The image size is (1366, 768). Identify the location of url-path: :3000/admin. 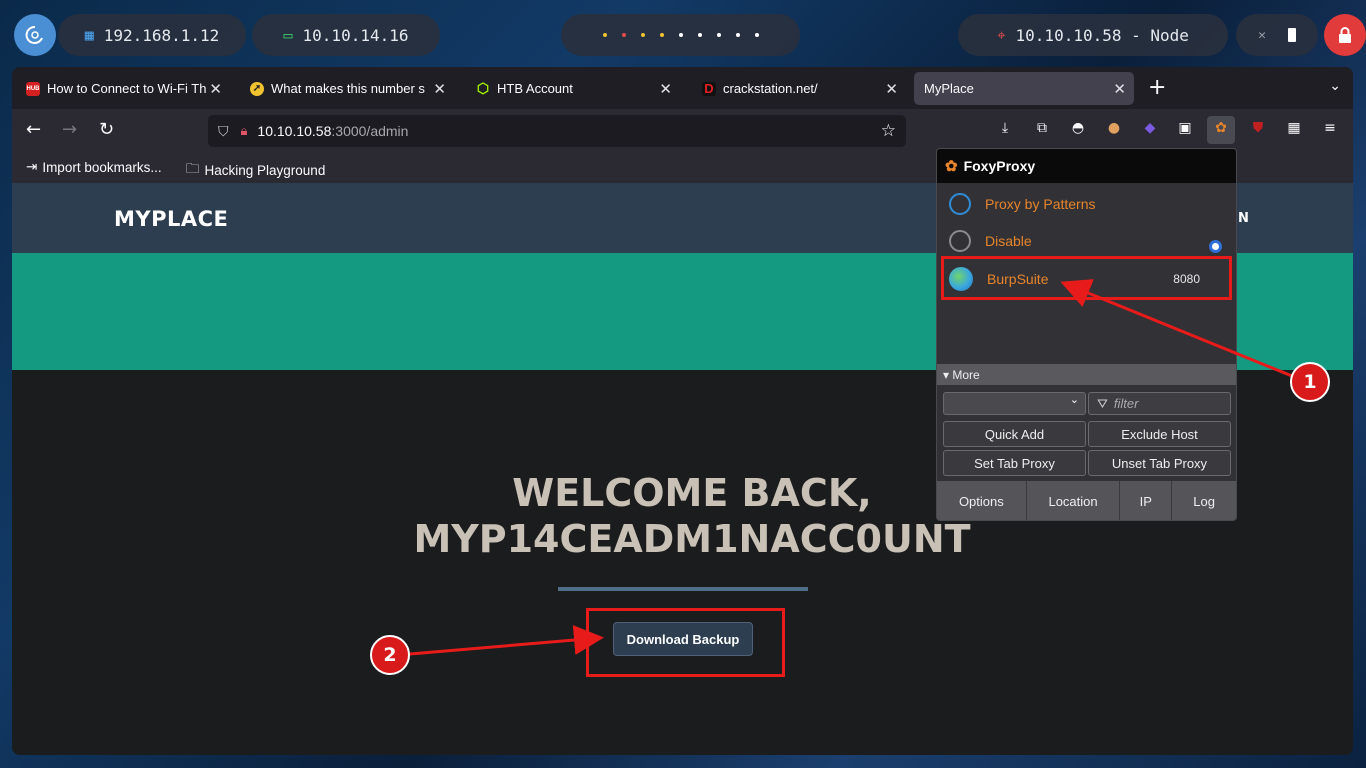
(370, 131).